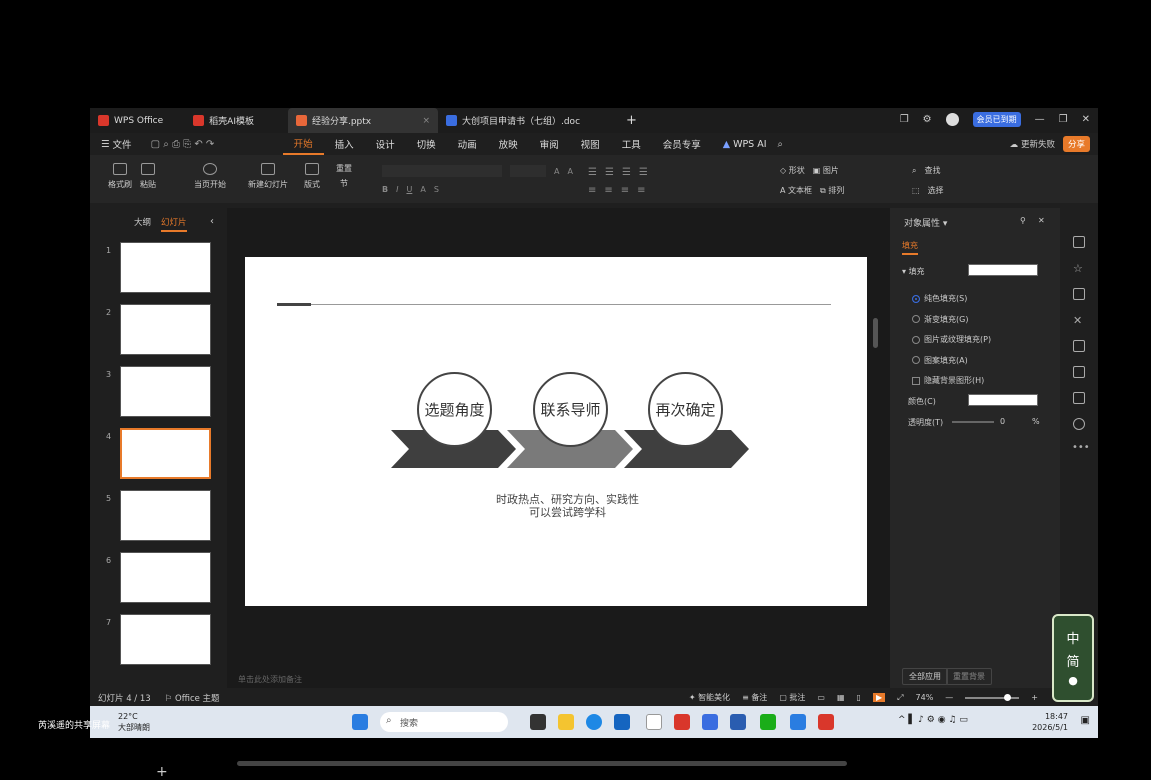 The height and width of the screenshot is (780, 1151). I want to click on sorter-view-icon: ▦, so click(841, 697).